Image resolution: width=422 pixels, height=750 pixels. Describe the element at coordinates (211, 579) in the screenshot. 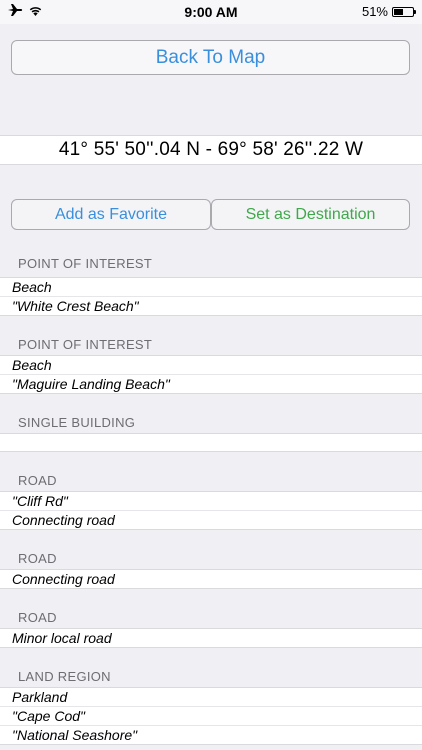

I see `section-body: Connecting road` at that location.